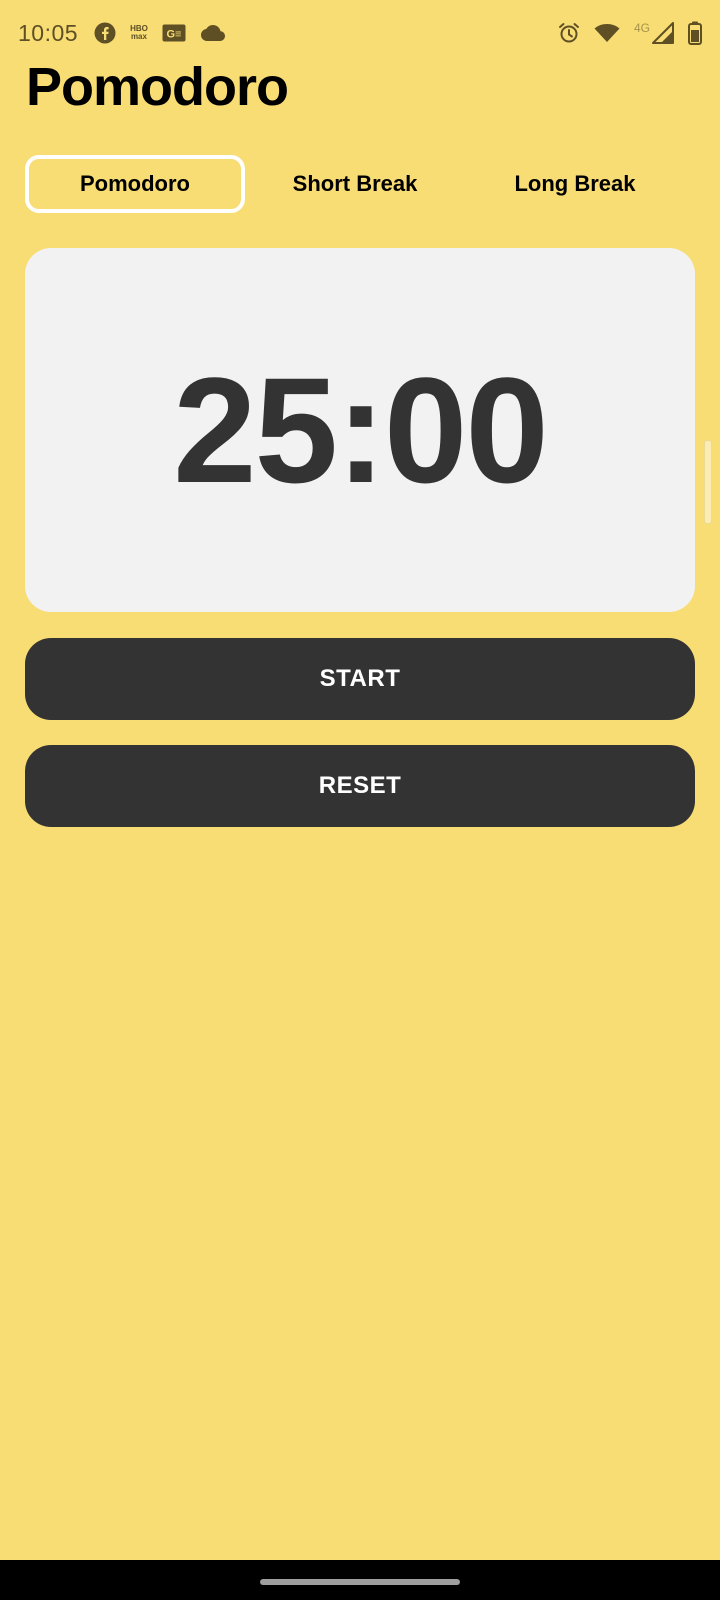 Image resolution: width=720 pixels, height=1600 pixels. What do you see at coordinates (122, 33) in the screenshot?
I see `status-bar-left: 10:05 HBO max G≡` at bounding box center [122, 33].